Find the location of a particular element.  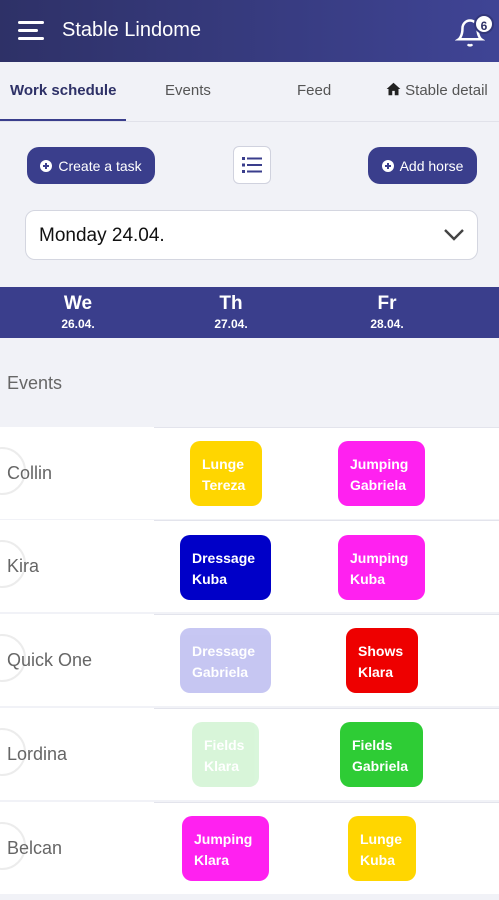

create-task-button: Create a task is located at coordinates (91, 165).